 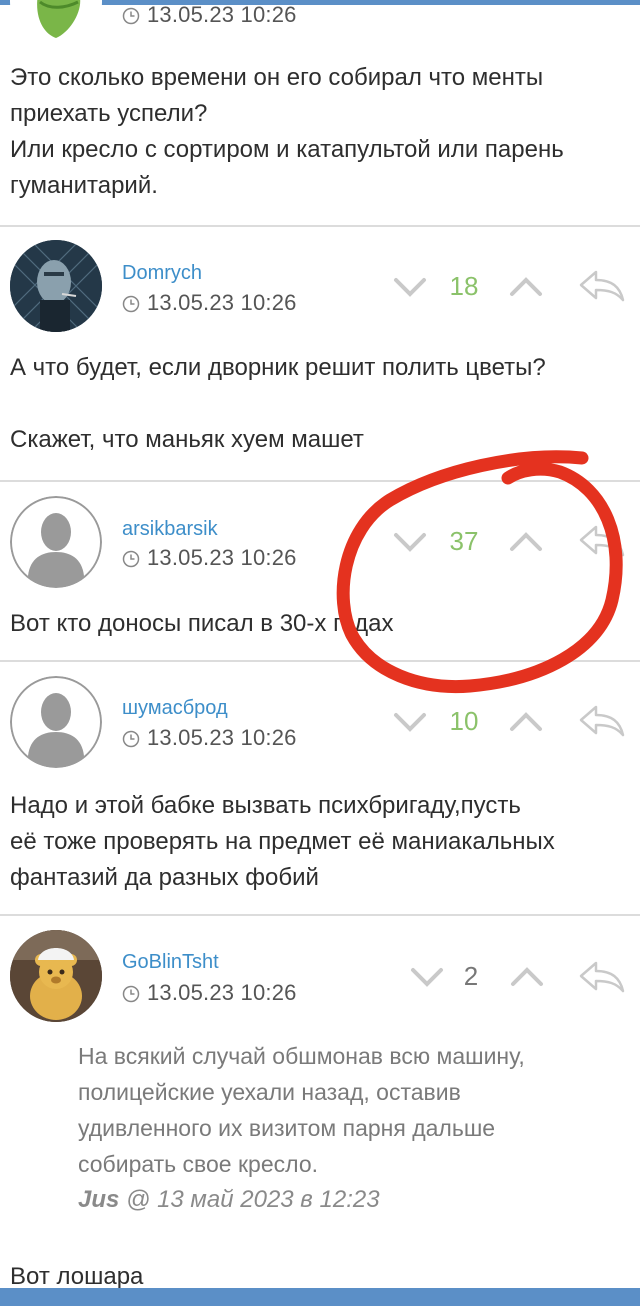 What do you see at coordinates (464, 286) in the screenshot?
I see `comment-score: 18` at bounding box center [464, 286].